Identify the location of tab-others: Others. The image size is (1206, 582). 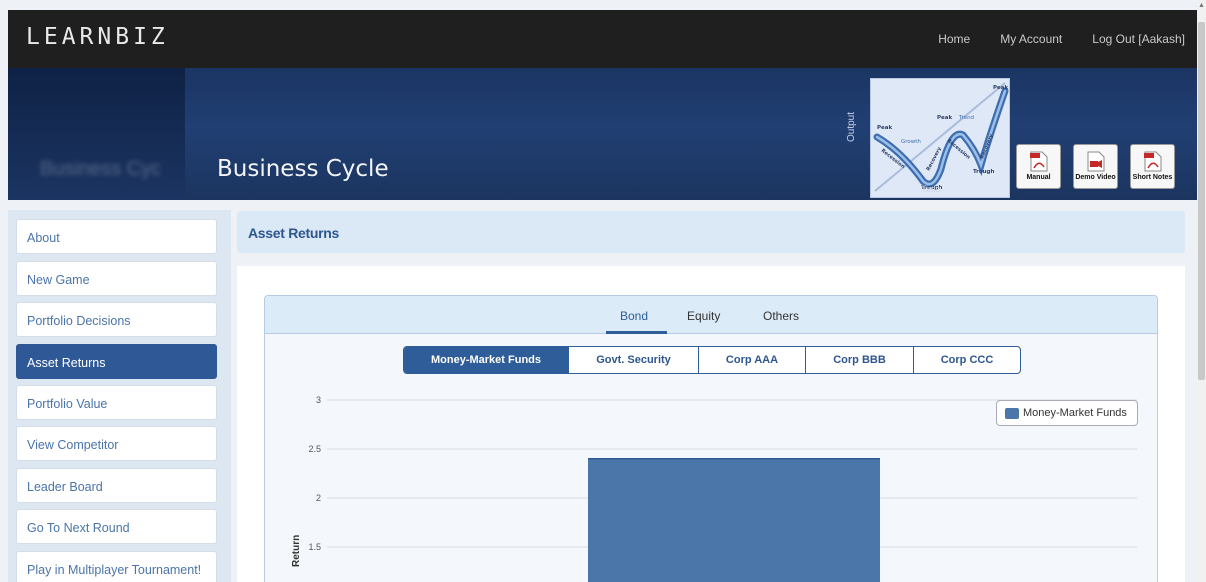
(781, 316).